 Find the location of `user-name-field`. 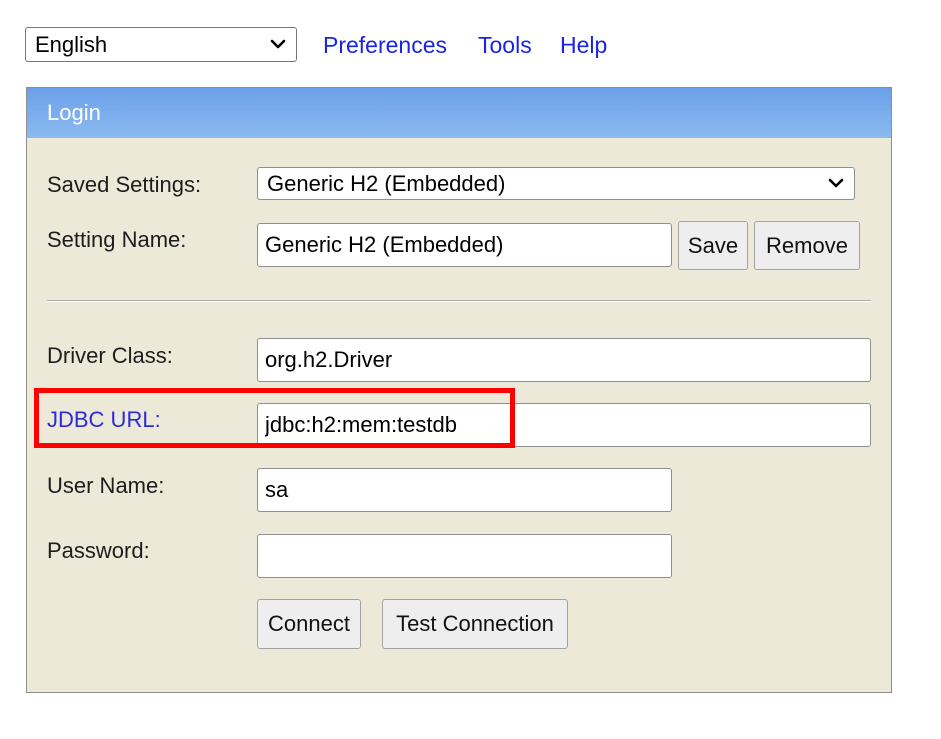

user-name-field is located at coordinates (464, 490).